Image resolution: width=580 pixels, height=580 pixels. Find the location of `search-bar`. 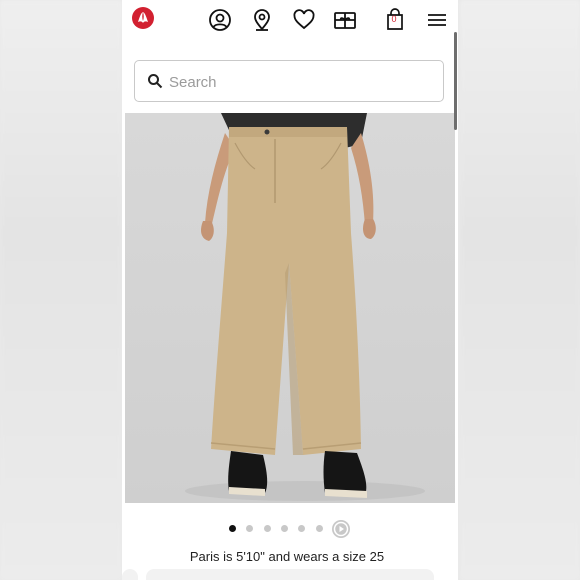

search-bar is located at coordinates (289, 81).